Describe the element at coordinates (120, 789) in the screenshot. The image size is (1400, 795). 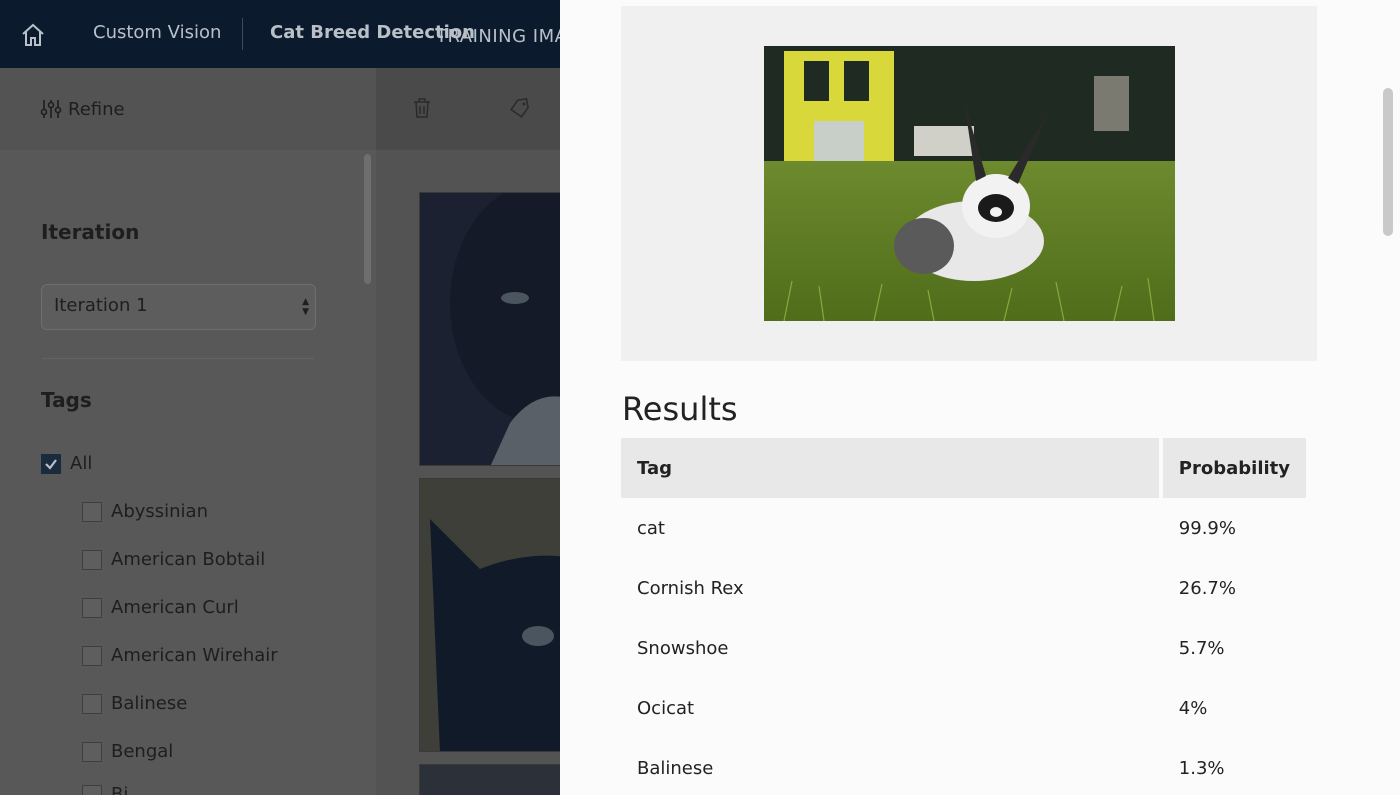
I see `tag-label: Bi` at that location.